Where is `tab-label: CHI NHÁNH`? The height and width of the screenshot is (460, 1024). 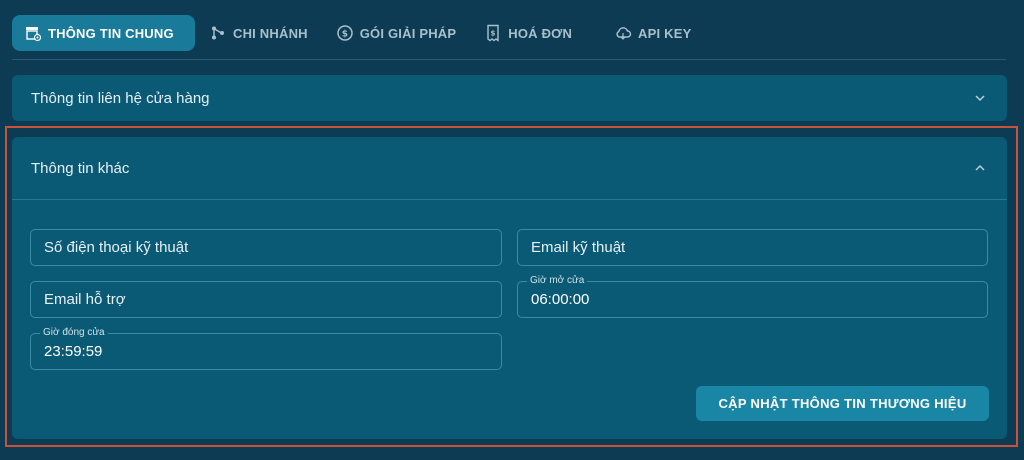 tab-label: CHI NHÁNH is located at coordinates (270, 33).